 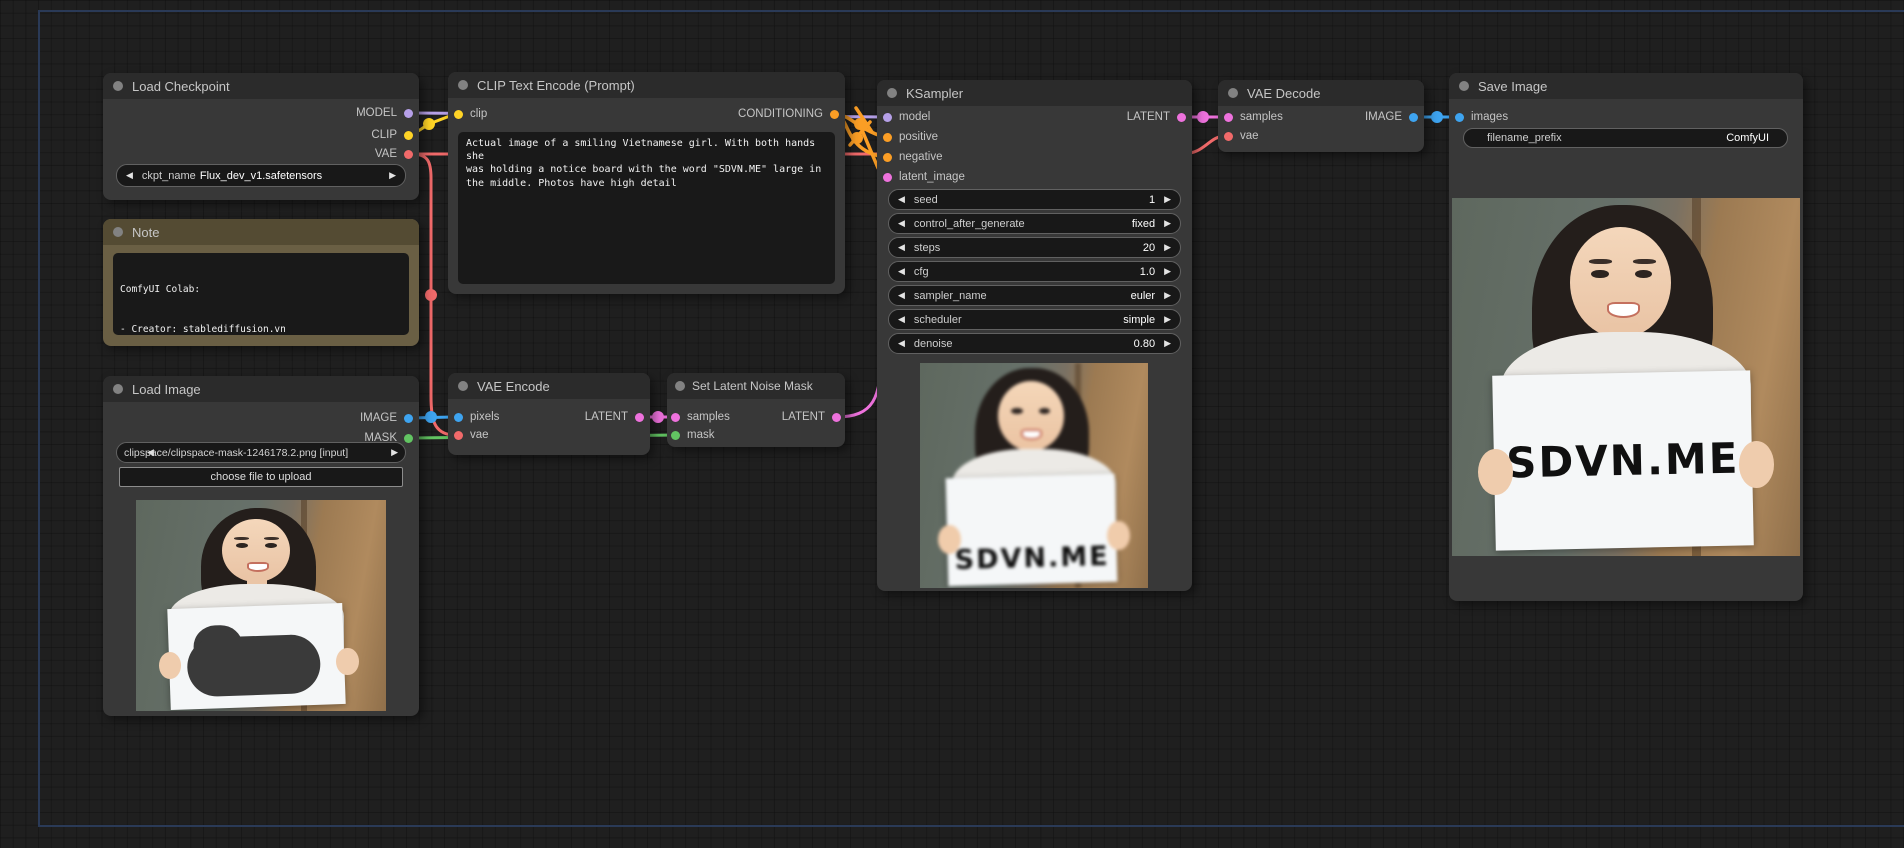 What do you see at coordinates (549, 386) in the screenshot?
I see `node-titlebar: VAE Encode` at bounding box center [549, 386].